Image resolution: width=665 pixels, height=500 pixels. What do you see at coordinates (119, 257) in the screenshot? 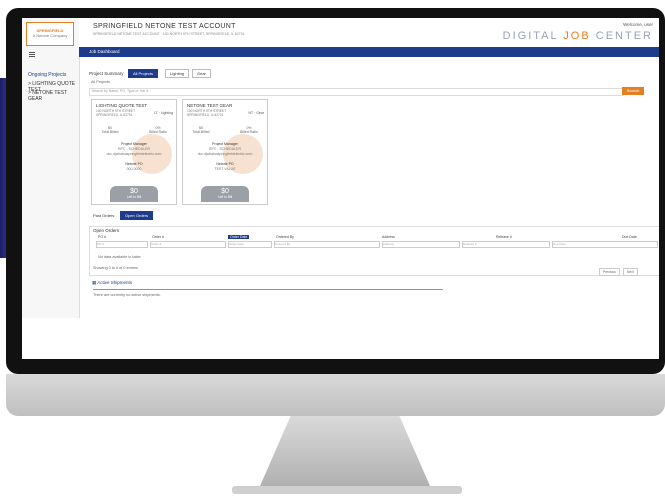
I see `empty-table-text: No data available in table` at bounding box center [119, 257].